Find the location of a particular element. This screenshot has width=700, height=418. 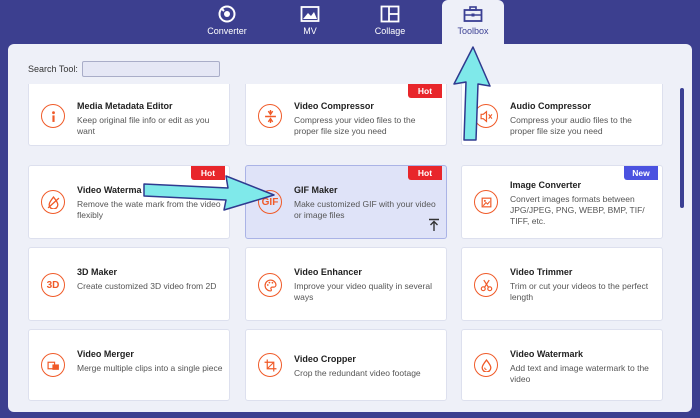

image-converter-icon is located at coordinates (486, 202).